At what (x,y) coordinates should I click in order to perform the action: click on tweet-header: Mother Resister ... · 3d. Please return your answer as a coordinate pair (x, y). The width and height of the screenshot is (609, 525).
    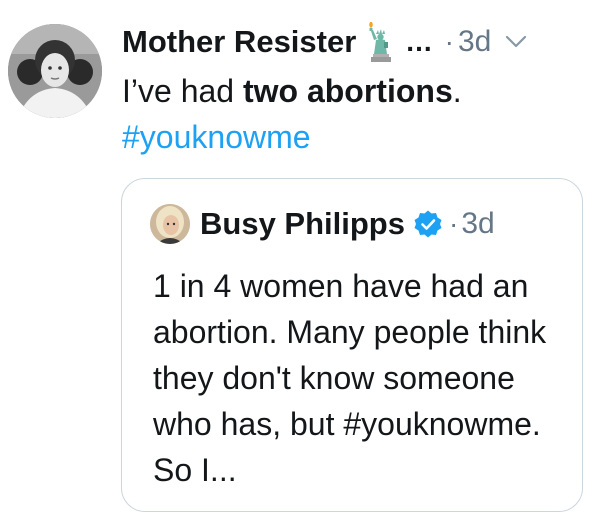
    Looking at the image, I should click on (362, 42).